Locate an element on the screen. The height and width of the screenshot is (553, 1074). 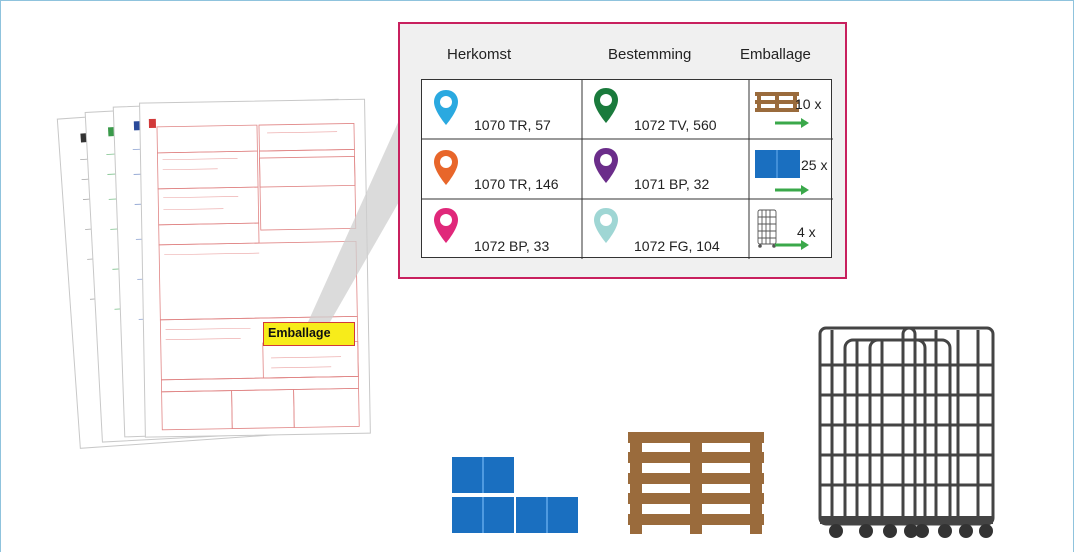
pallet-stack-illustration is located at coordinates (696, 483).